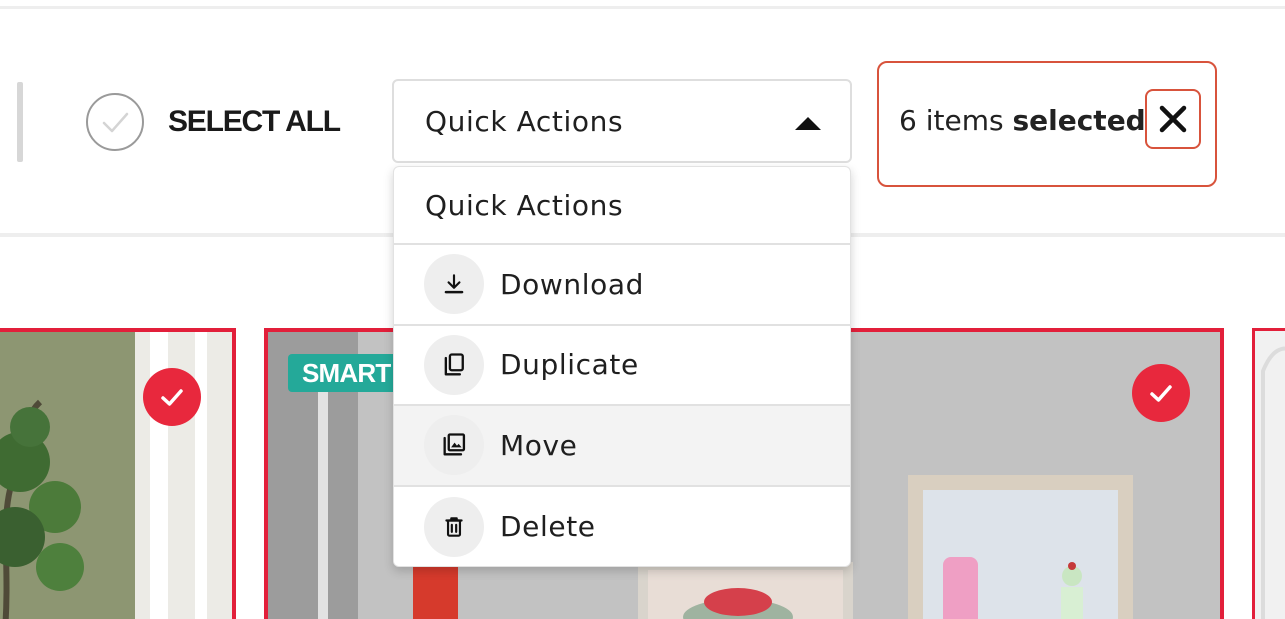 This screenshot has width=1285, height=619. Describe the element at coordinates (548, 527) in the screenshot. I see `menu-item-label: Delete` at that location.